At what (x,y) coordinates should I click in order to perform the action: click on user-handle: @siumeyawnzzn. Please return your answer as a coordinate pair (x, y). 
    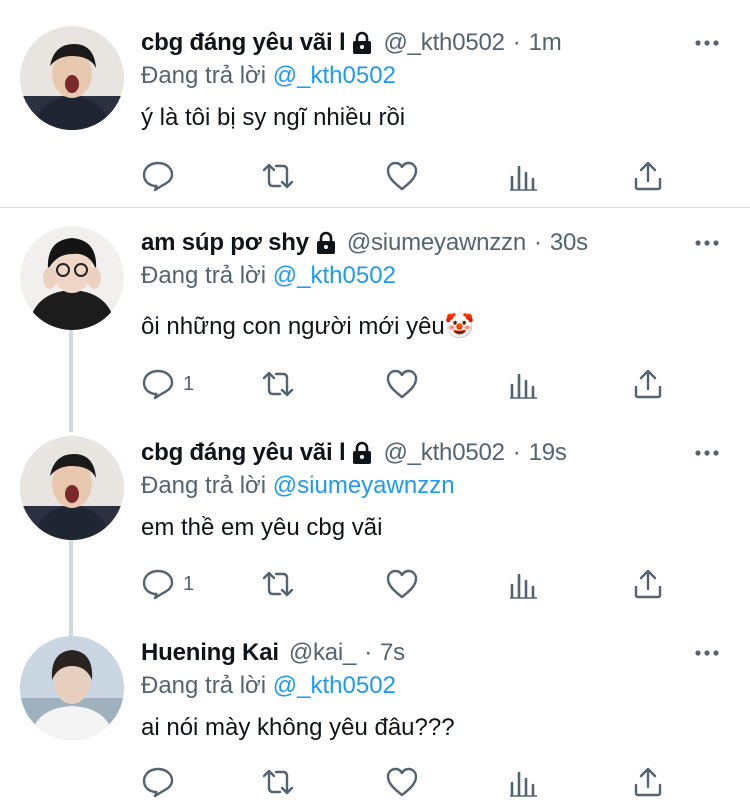
    Looking at the image, I should click on (436, 243).